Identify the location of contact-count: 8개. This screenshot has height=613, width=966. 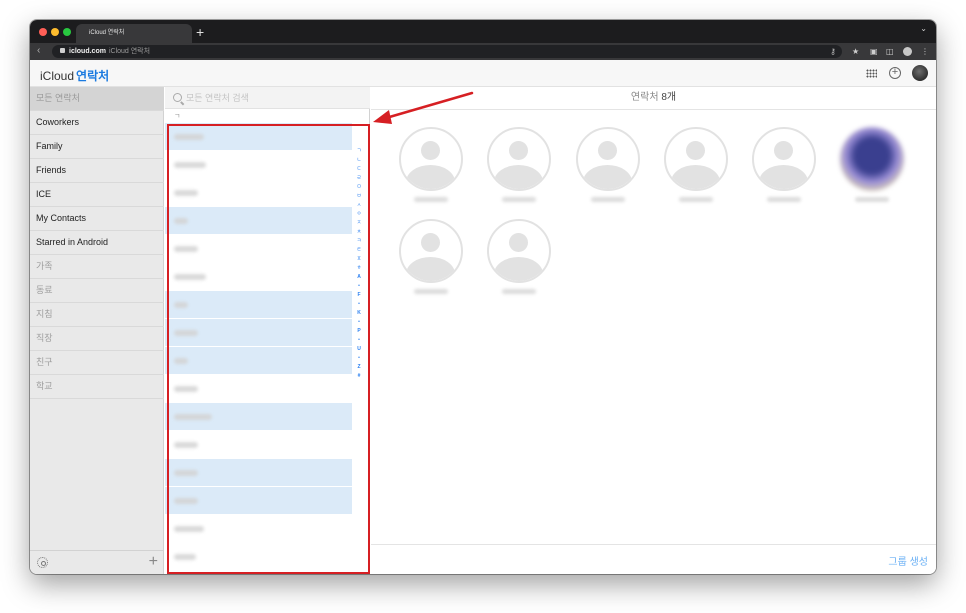
(669, 97).